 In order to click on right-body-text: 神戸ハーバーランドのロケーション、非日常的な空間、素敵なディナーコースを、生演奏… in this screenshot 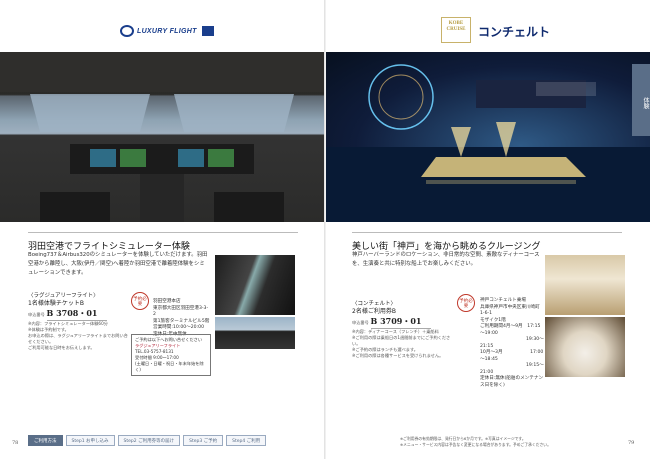, I will do `click(446, 259)`.